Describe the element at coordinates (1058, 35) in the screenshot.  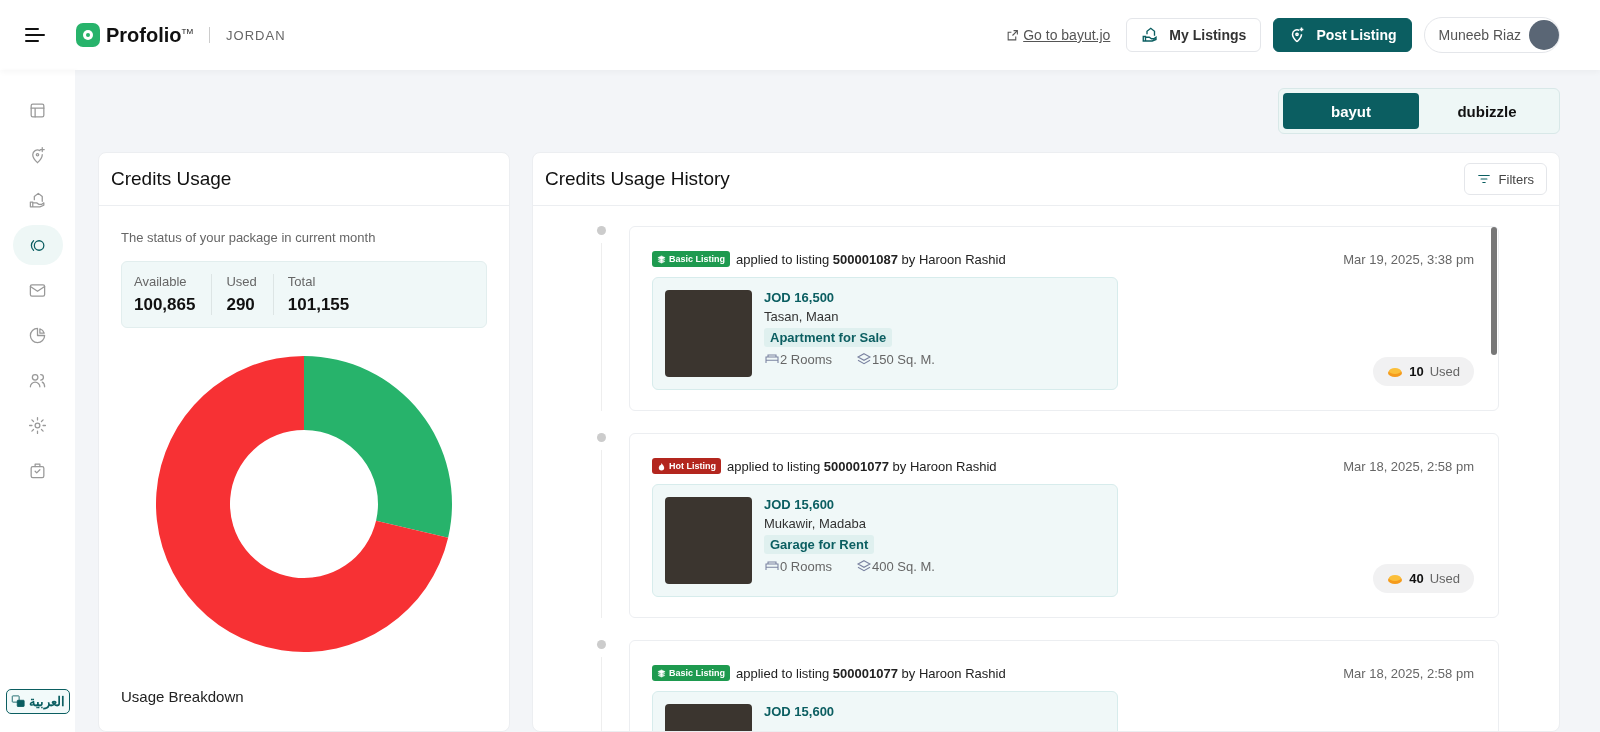
I see `site-link: Go to bayut.jo` at that location.